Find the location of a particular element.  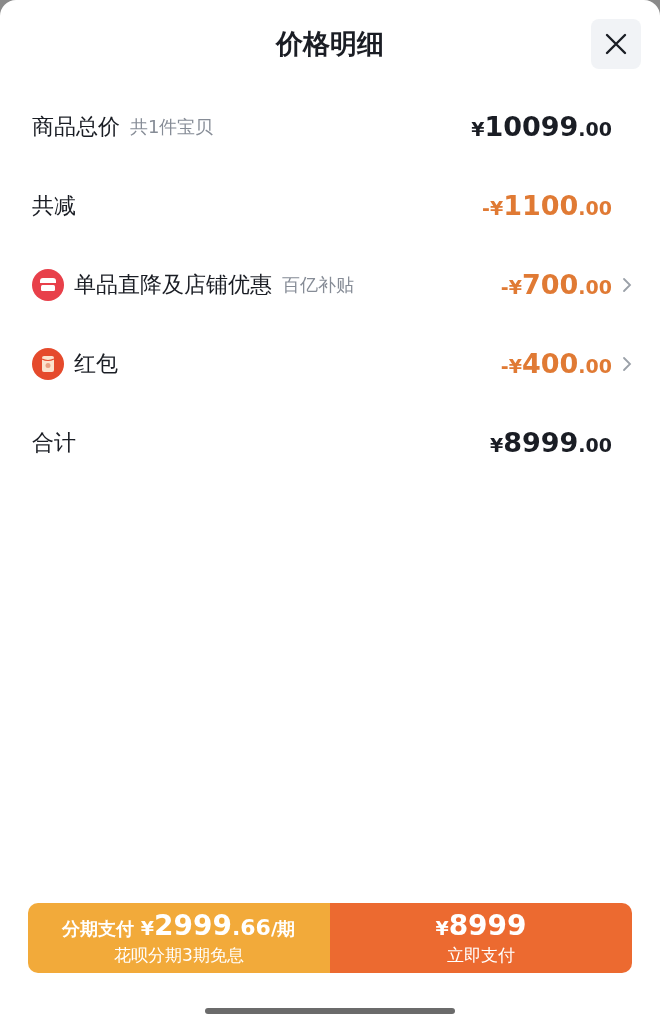

price-amount: ¥10099.00 is located at coordinates (541, 126).